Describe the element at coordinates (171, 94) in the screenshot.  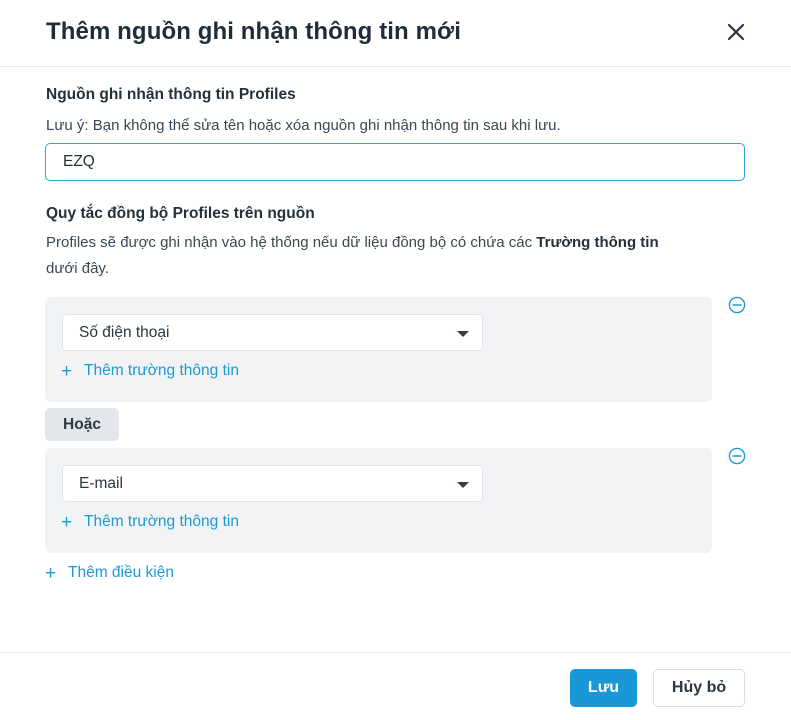
I see `source-label: Nguồn ghi nhận thông tin Profiles` at that location.